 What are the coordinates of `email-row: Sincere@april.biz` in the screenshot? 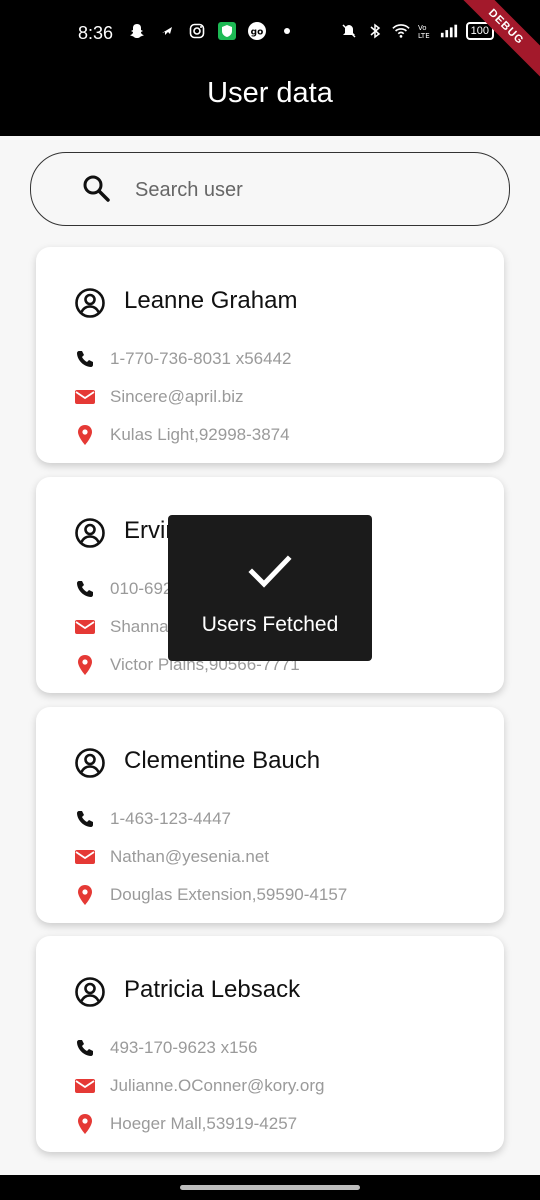 It's located at (158, 397).